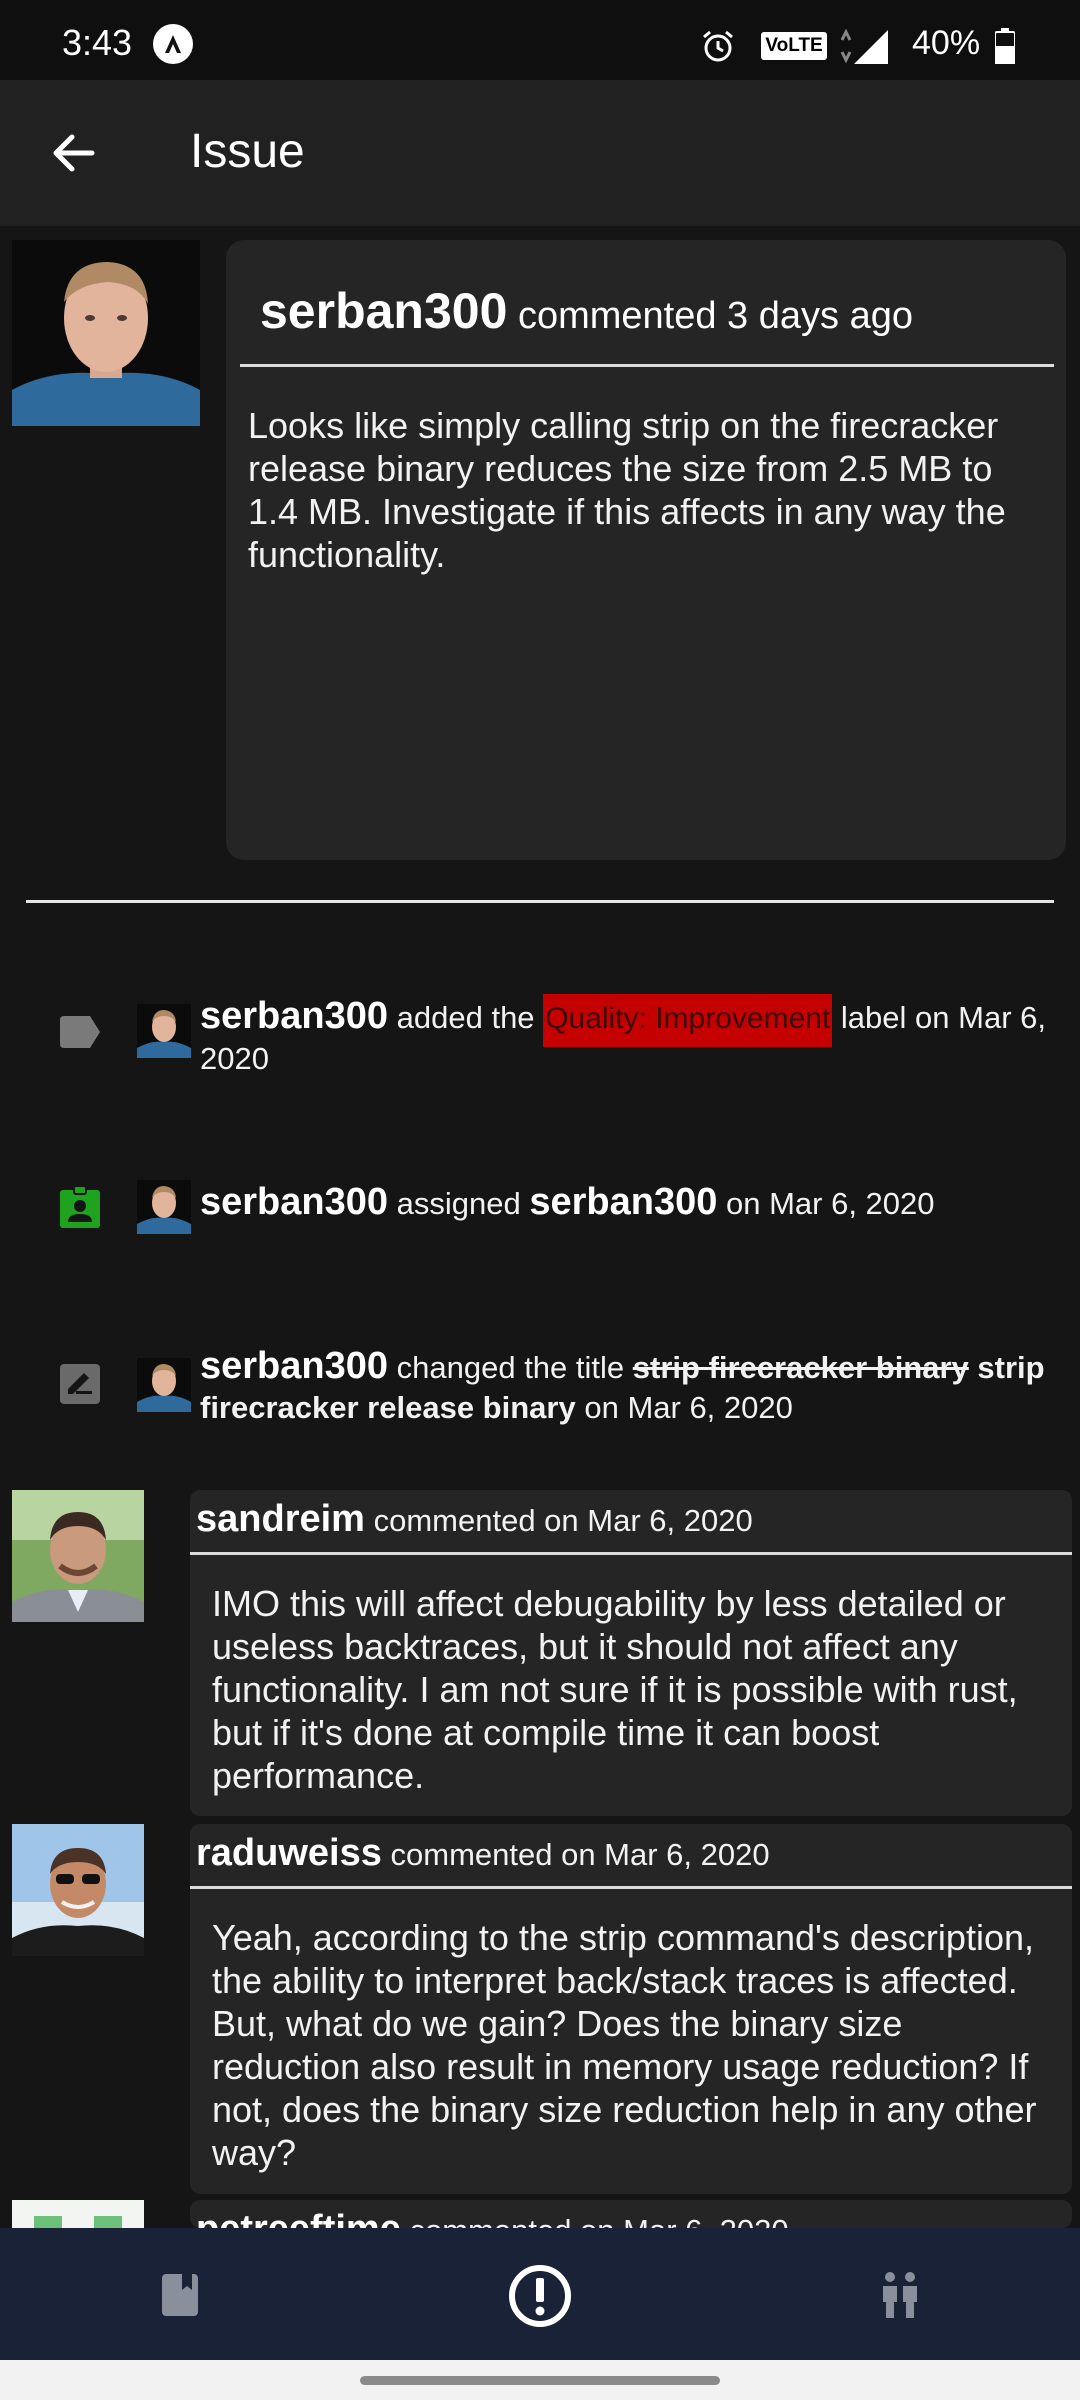 This screenshot has height=2400, width=1080. What do you see at coordinates (867, 46) in the screenshot?
I see `signal-icon` at bounding box center [867, 46].